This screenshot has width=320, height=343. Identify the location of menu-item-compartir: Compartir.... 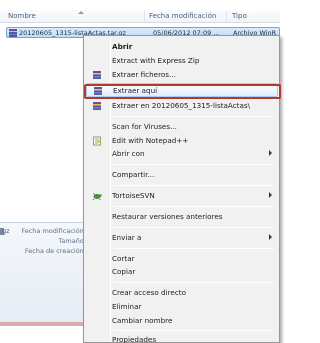
(182, 175).